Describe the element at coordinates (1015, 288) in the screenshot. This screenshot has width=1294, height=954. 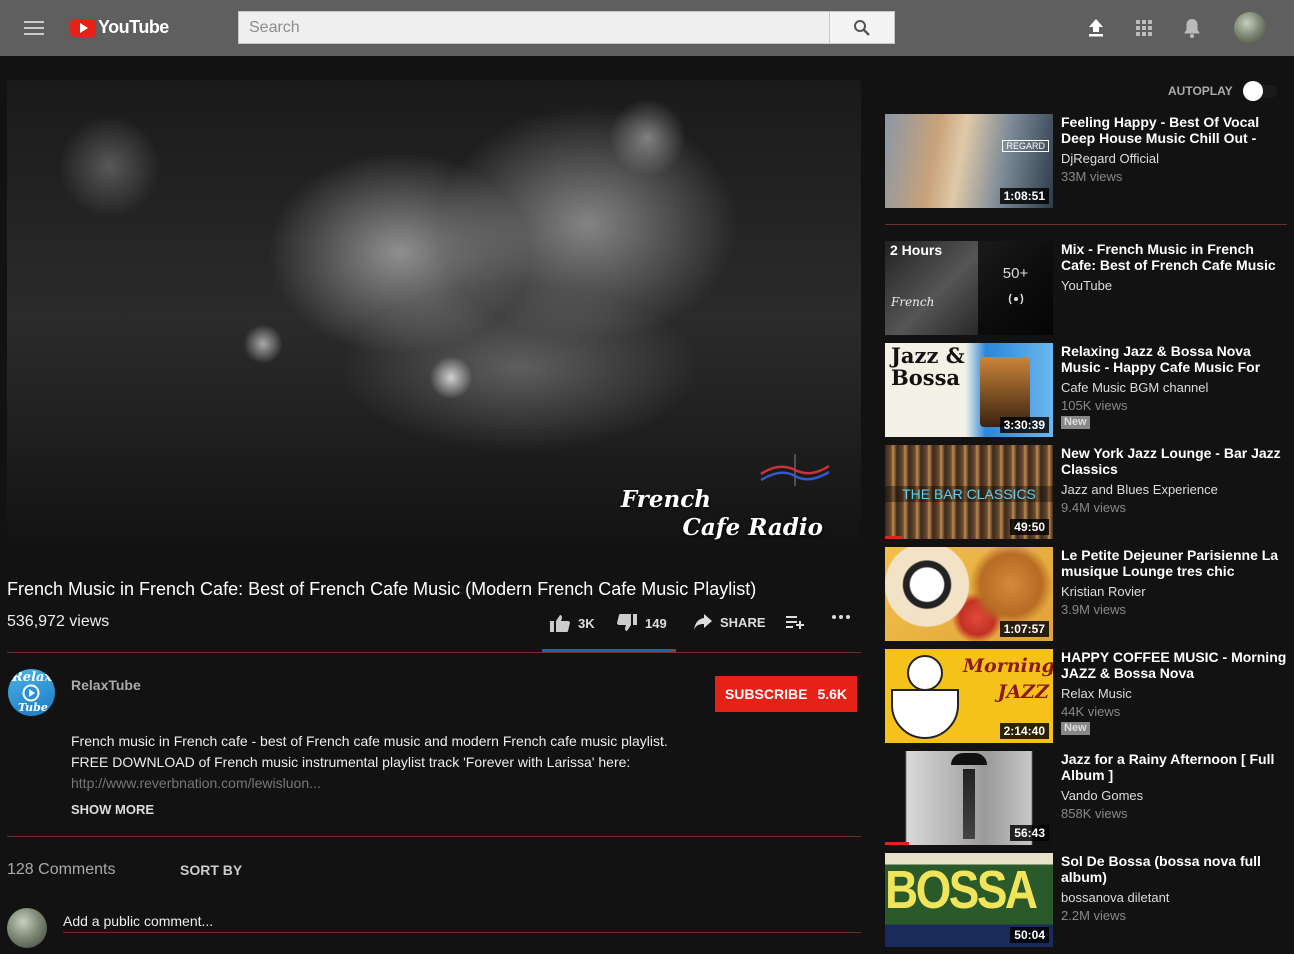
I see `mix-overlay: 50+` at that location.